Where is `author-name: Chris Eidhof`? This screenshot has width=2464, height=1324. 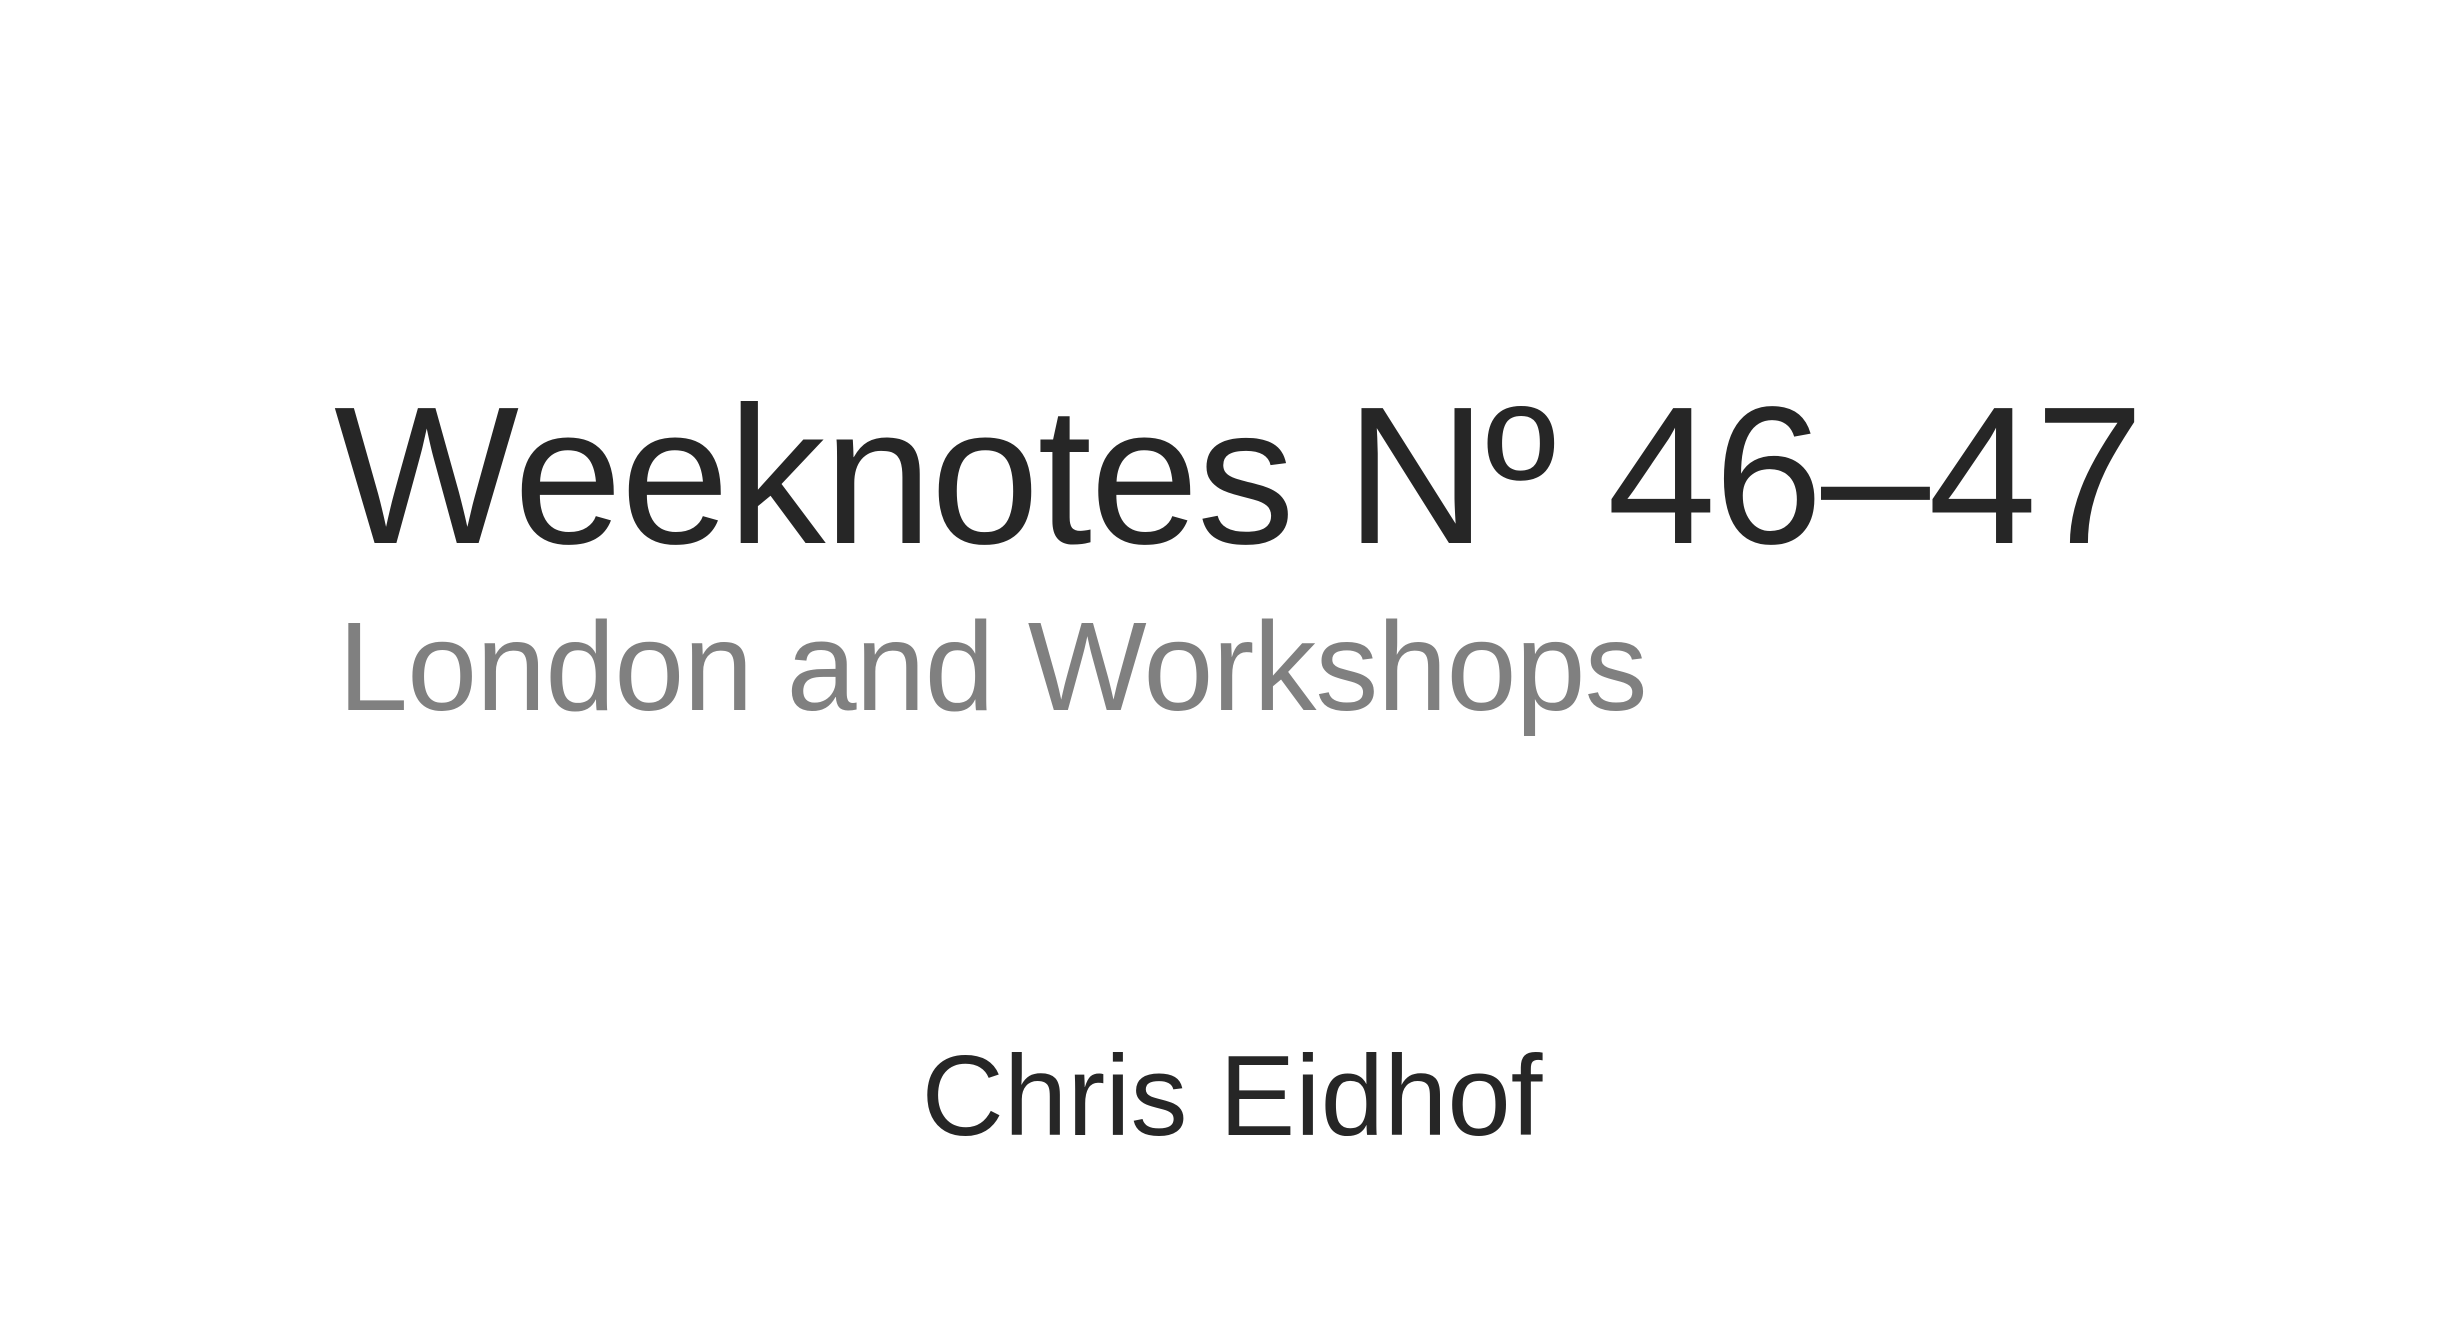 author-name: Chris Eidhof is located at coordinates (1232, 1096).